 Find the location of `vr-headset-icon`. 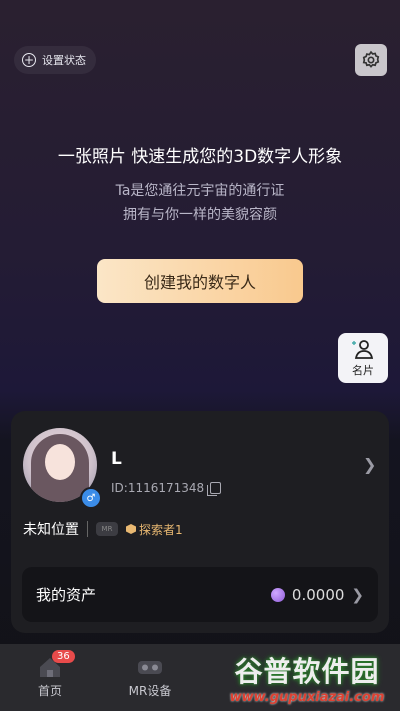

vr-headset-icon is located at coordinates (150, 667).